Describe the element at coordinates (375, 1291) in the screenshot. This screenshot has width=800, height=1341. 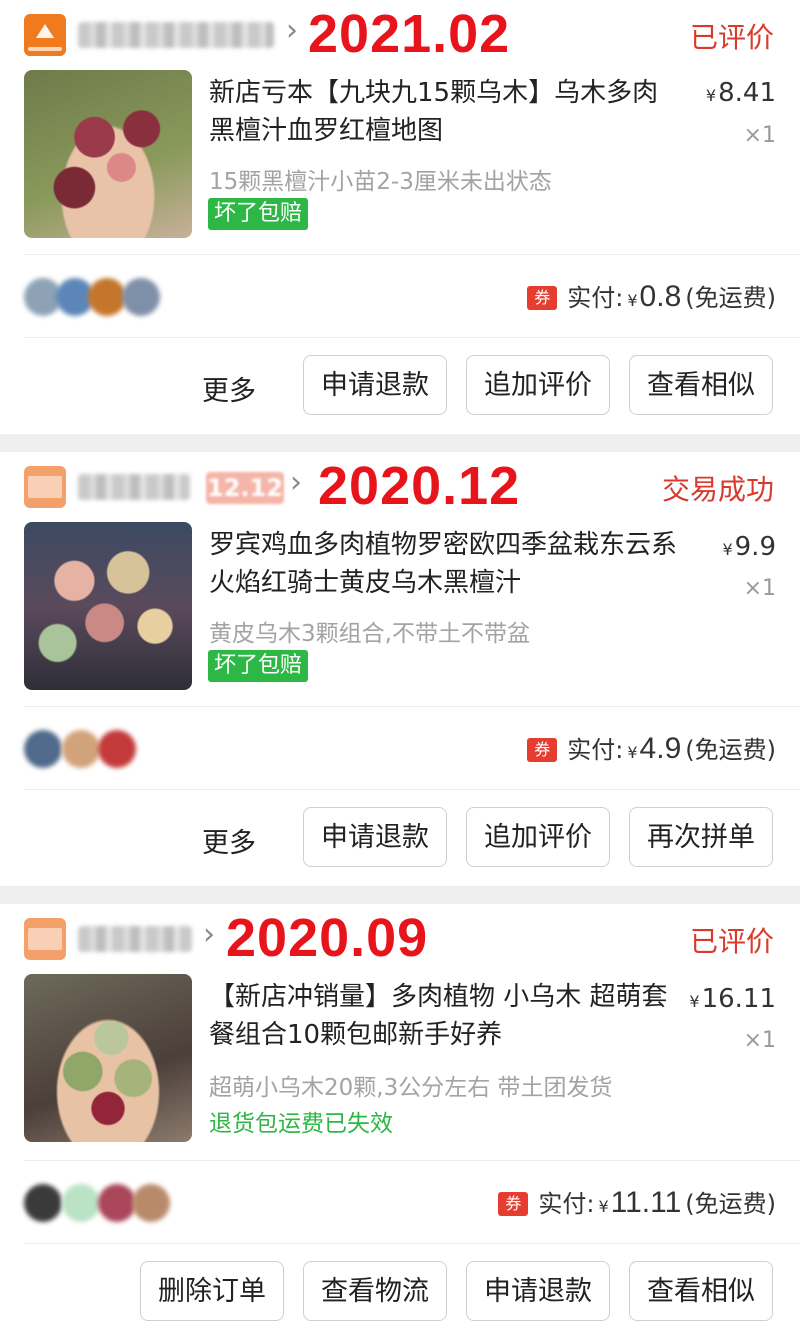
I see `view-logistics-button: 查看物流` at that location.